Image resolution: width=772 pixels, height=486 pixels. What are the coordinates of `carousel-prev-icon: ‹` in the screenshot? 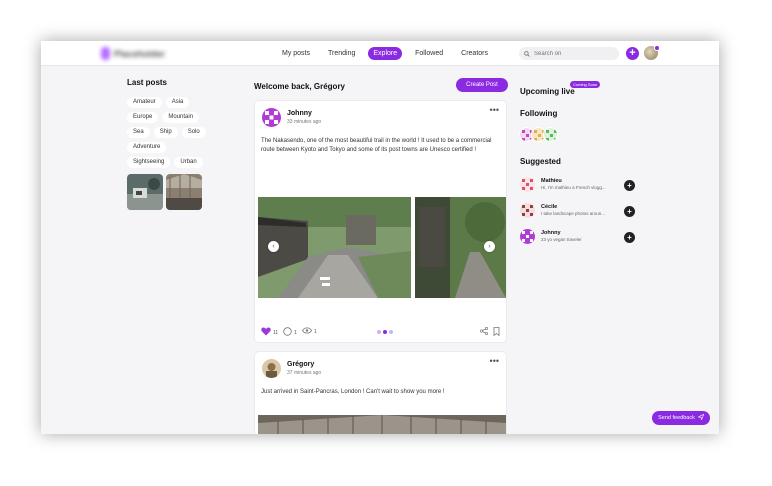 It's located at (273, 246).